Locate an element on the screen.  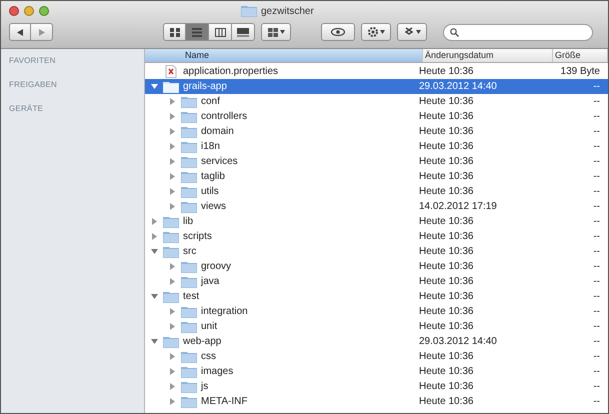
file-row: images Heute 10:36 -- is located at coordinates (376, 371).